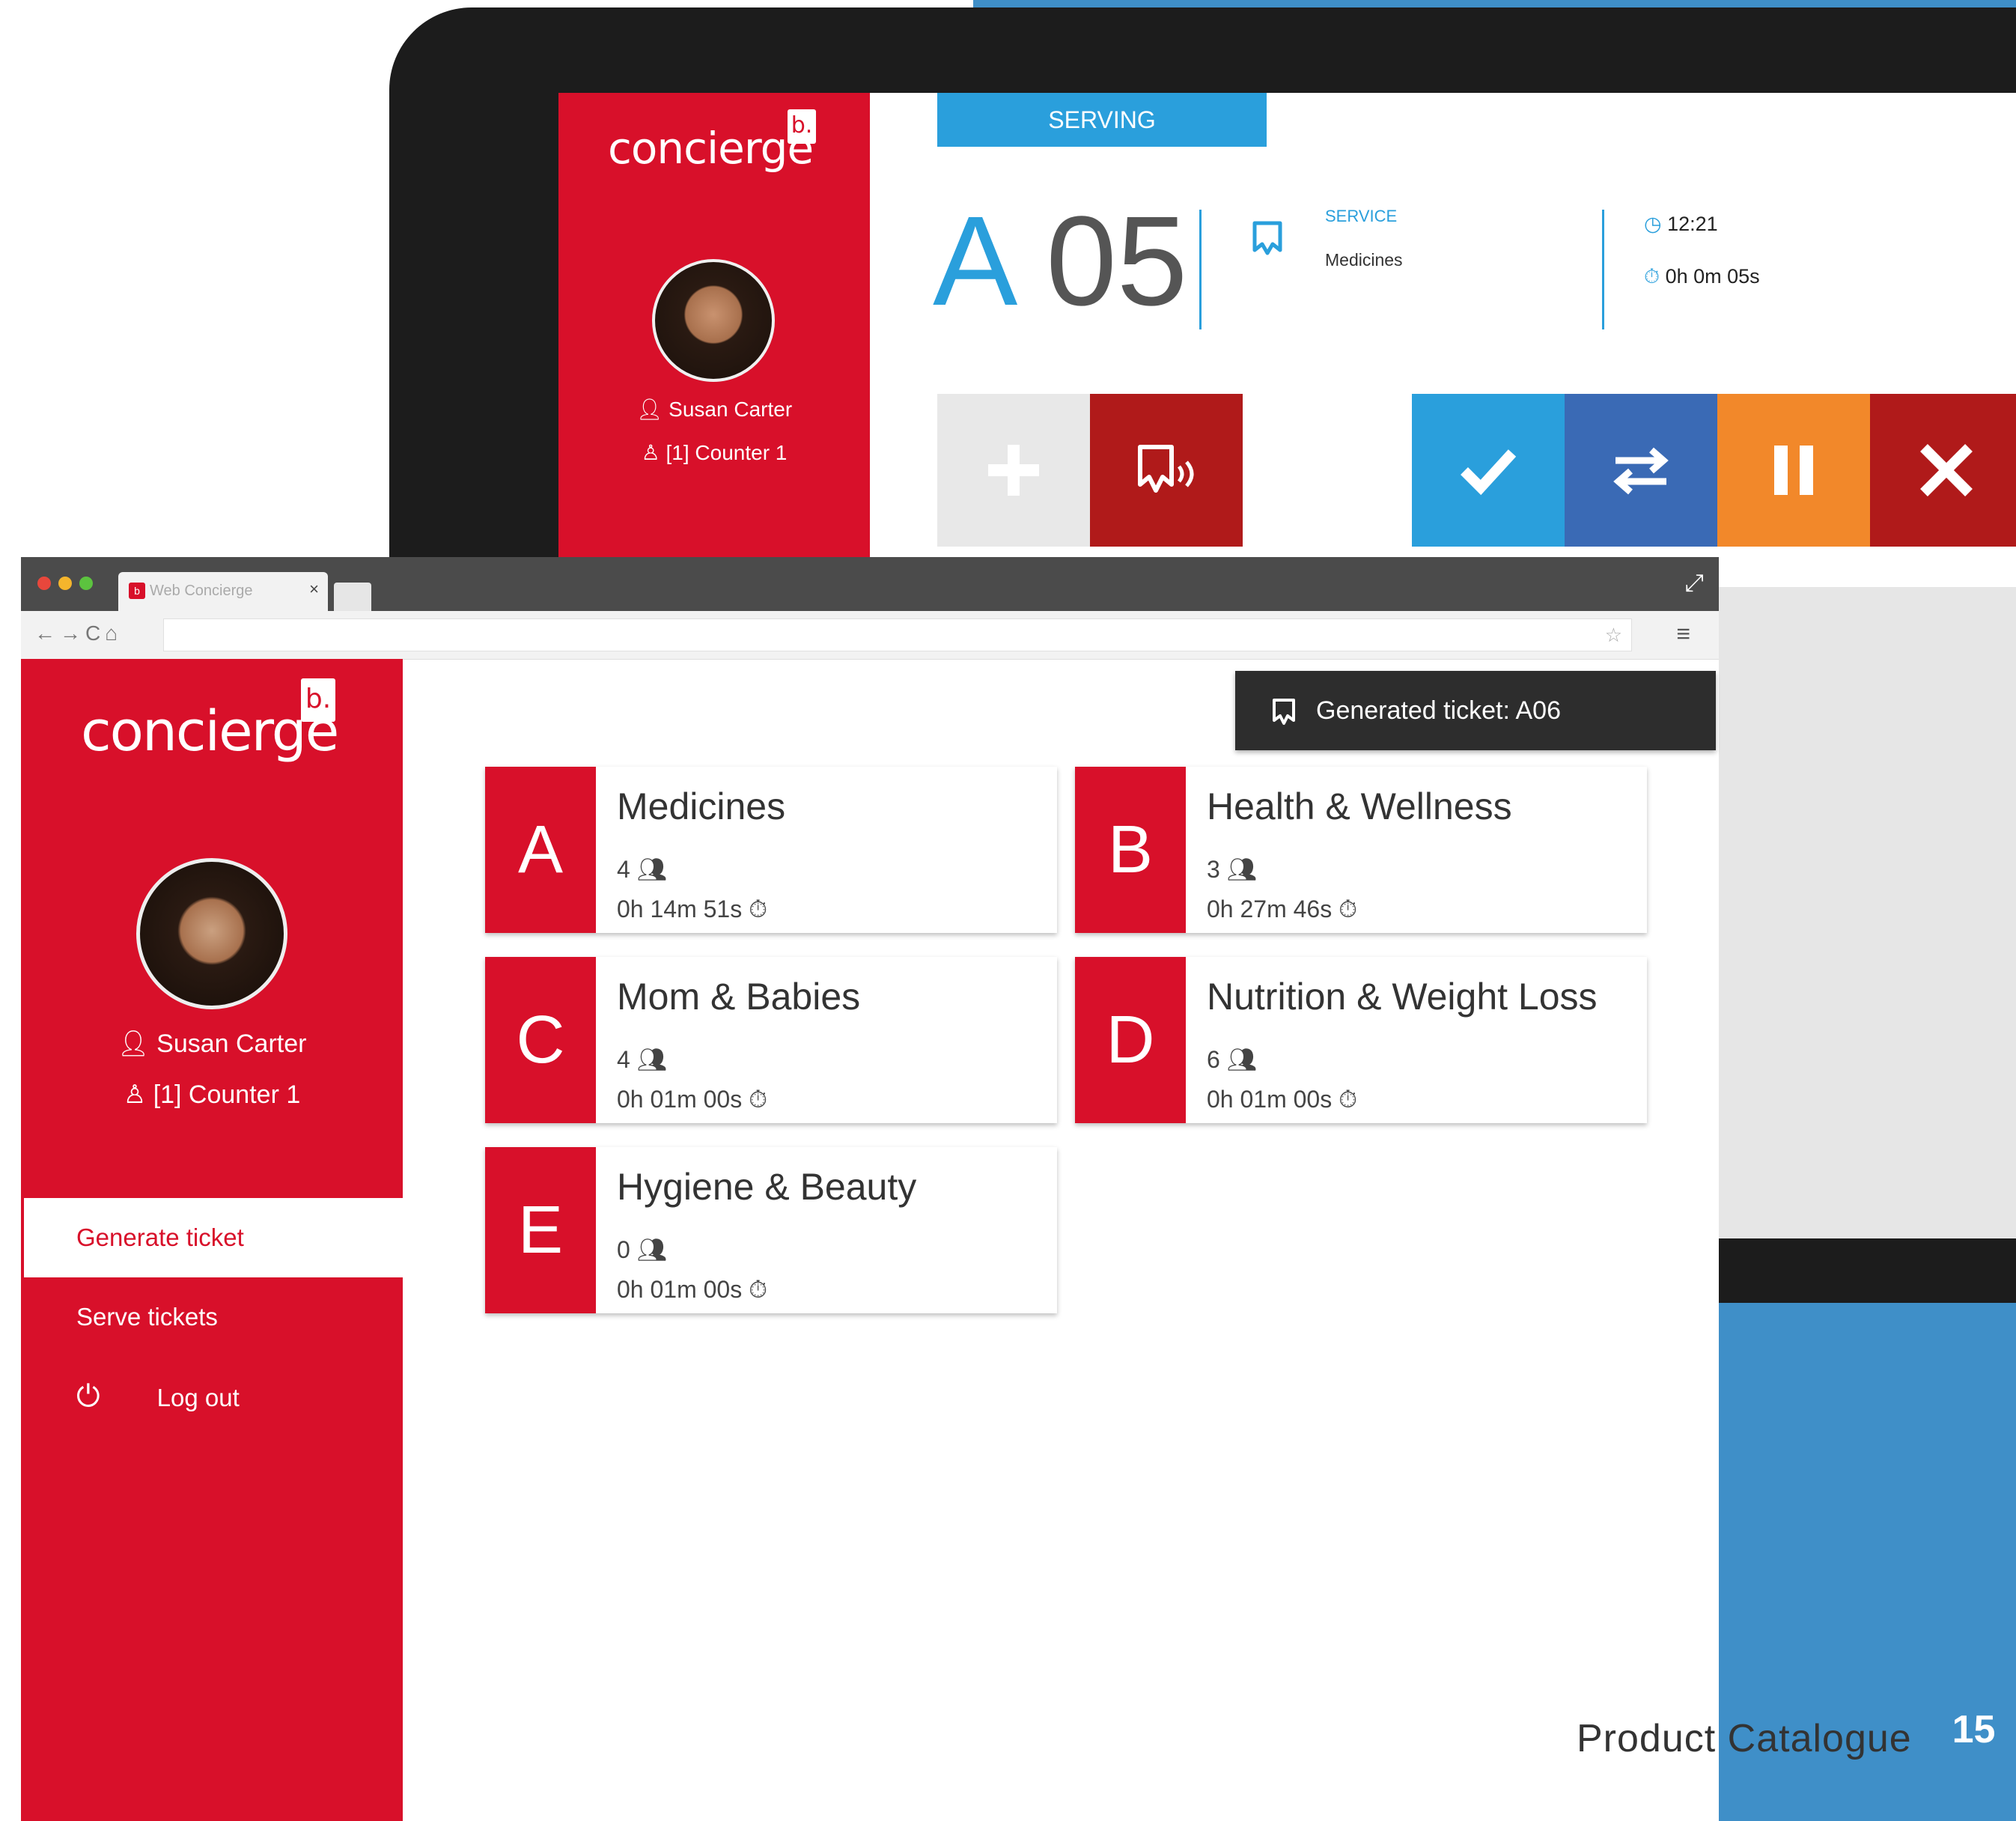 Image resolution: width=2016 pixels, height=1821 pixels. What do you see at coordinates (88, 1396) in the screenshot?
I see `power-icon: ⏻︎` at bounding box center [88, 1396].